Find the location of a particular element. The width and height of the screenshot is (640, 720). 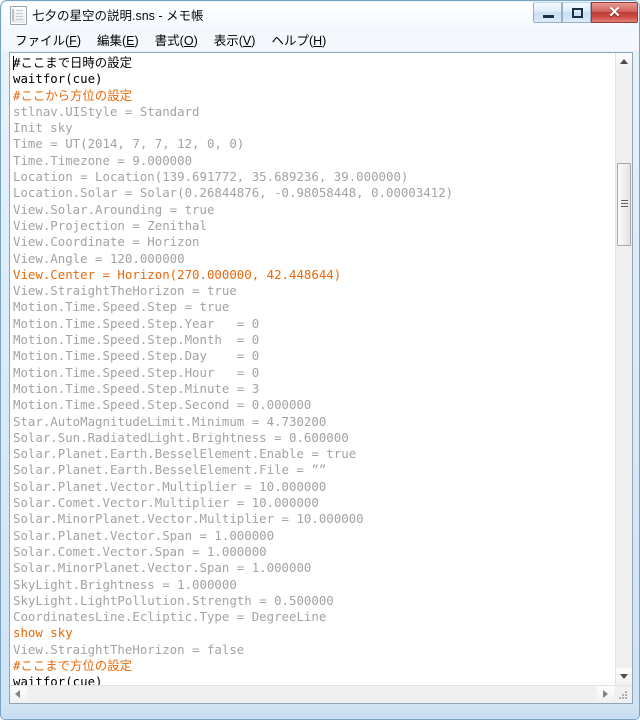

minimize-icon is located at coordinates (548, 16).